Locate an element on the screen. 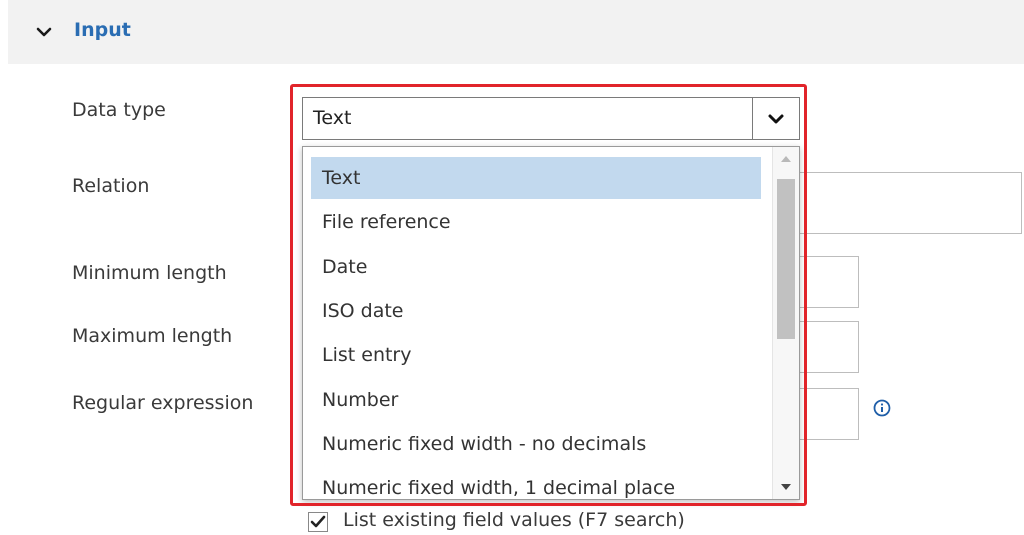 This screenshot has width=1024, height=535. minimum-length-label: Minimum length is located at coordinates (149, 273).